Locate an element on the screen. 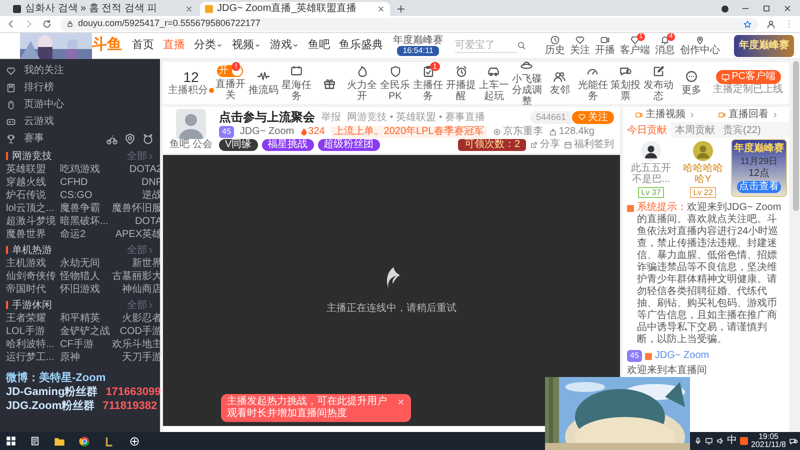 The image size is (800, 450). ranking-tab: 本周贡献 is located at coordinates (695, 130).